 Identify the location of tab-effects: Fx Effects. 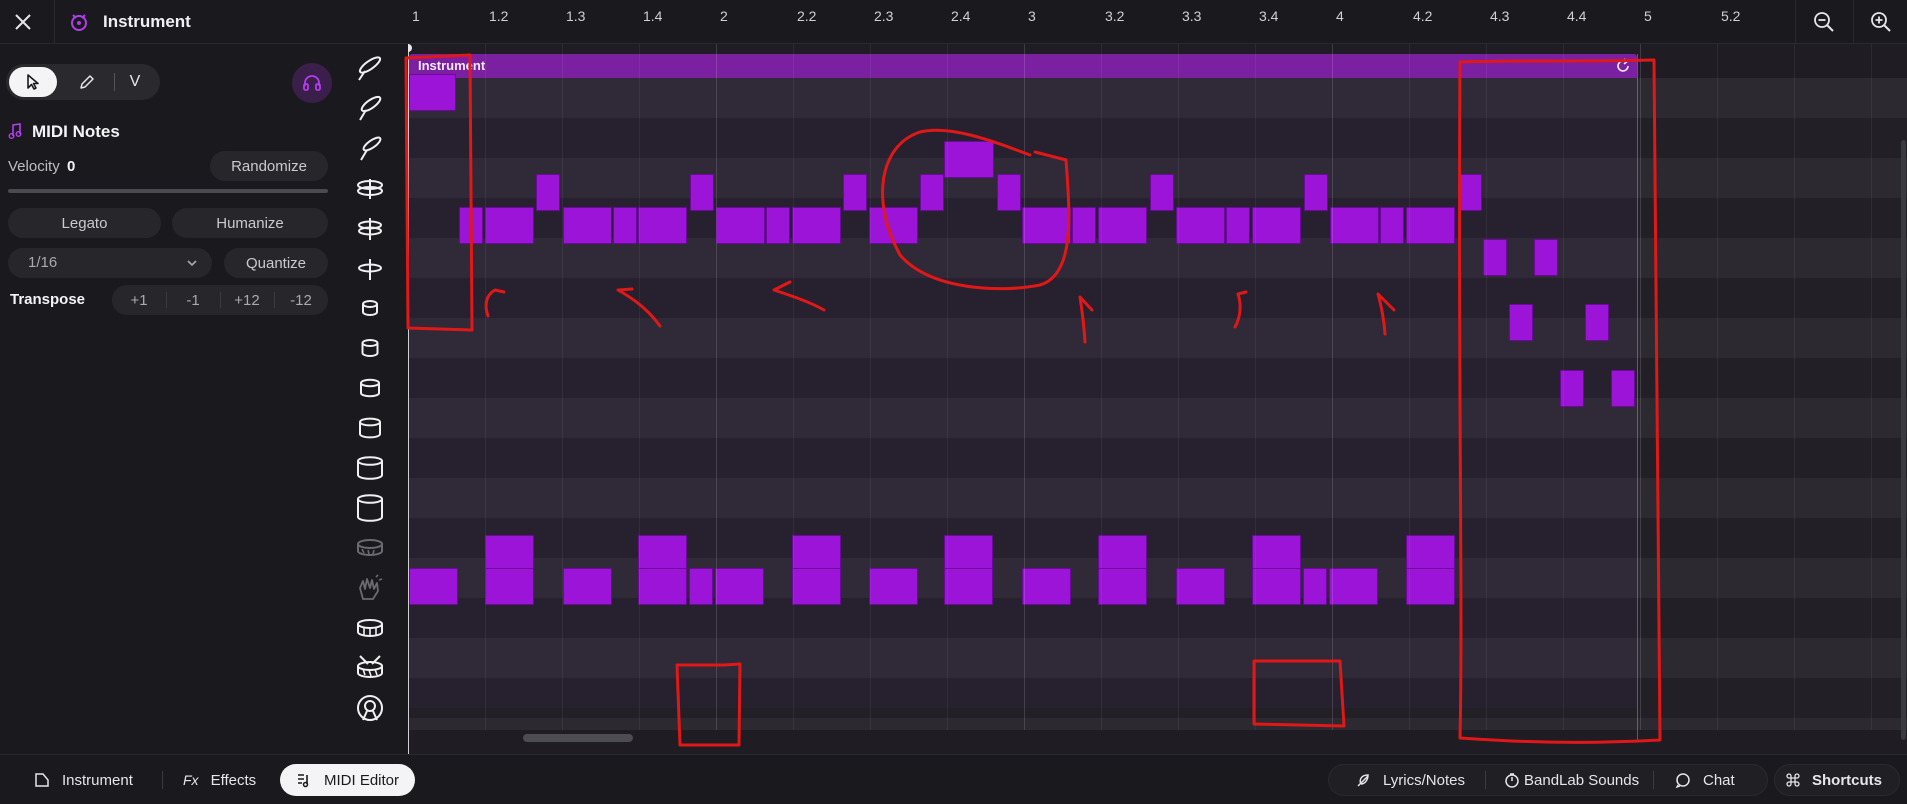
(219, 780).